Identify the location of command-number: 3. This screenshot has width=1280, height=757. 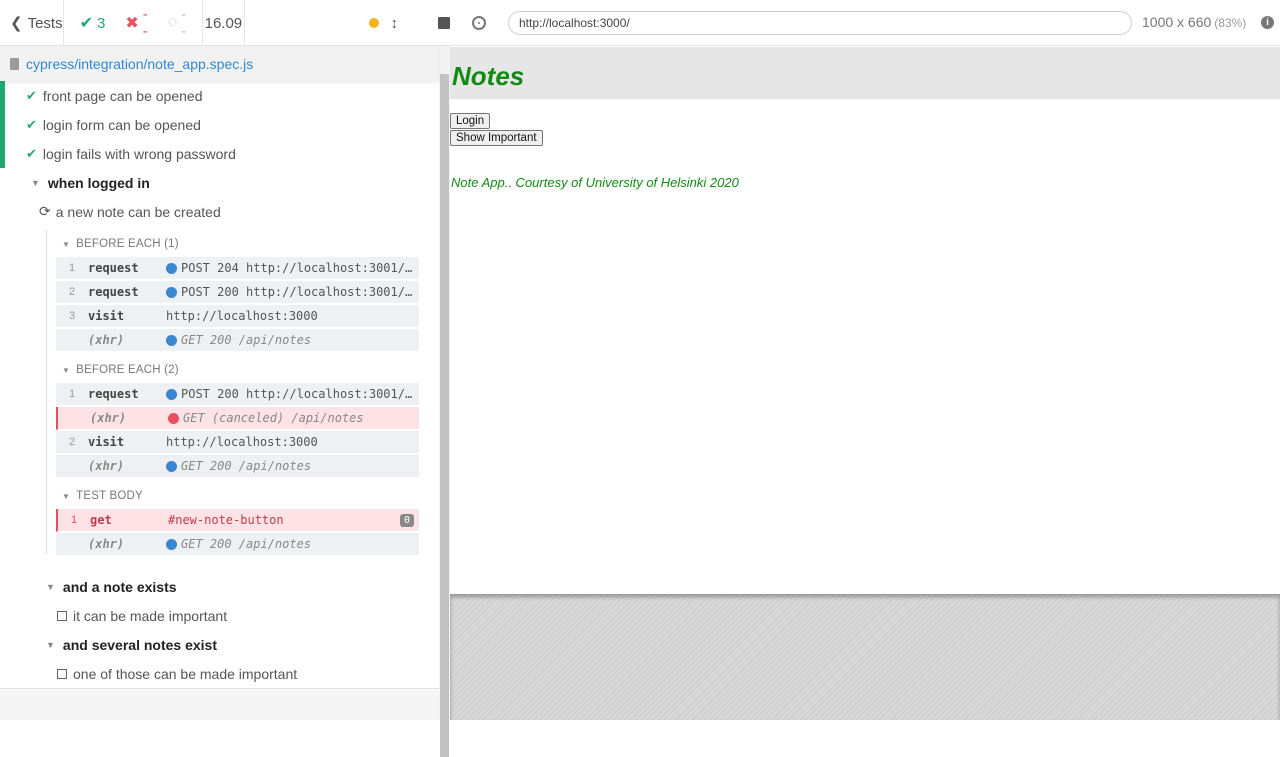
(72, 316).